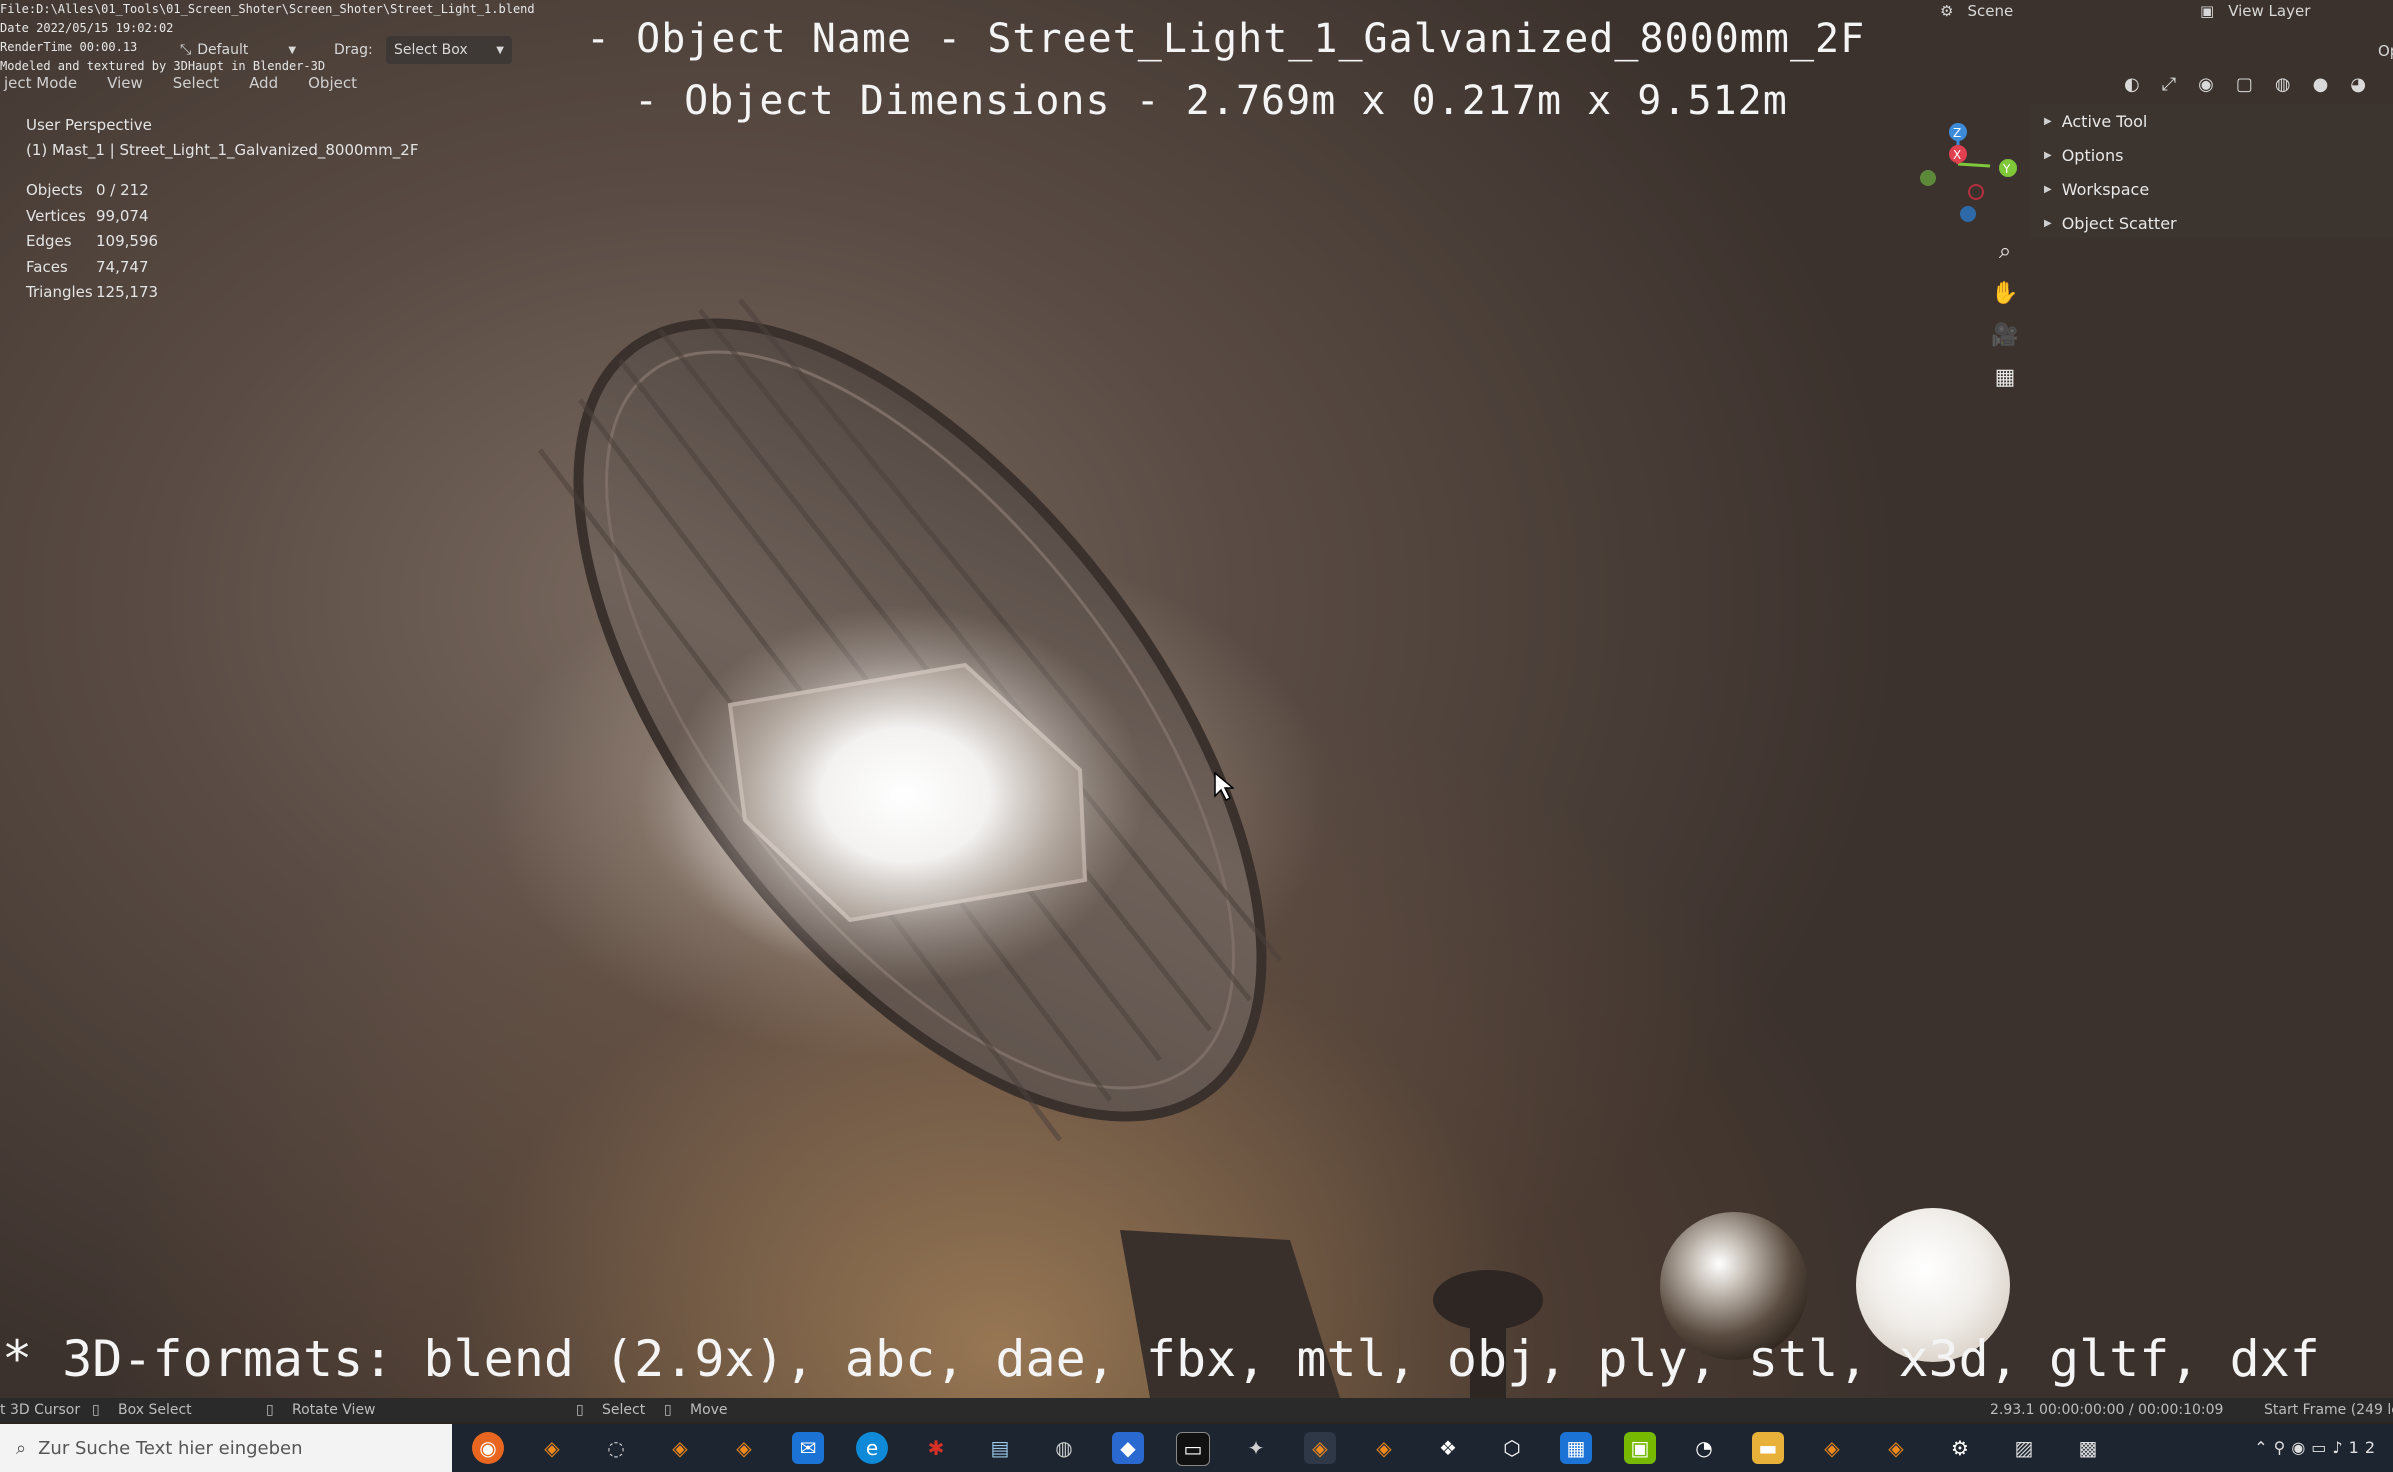 The image size is (2393, 1472). What do you see at coordinates (155, 1410) in the screenshot?
I see `status-box-select: Box Select` at bounding box center [155, 1410].